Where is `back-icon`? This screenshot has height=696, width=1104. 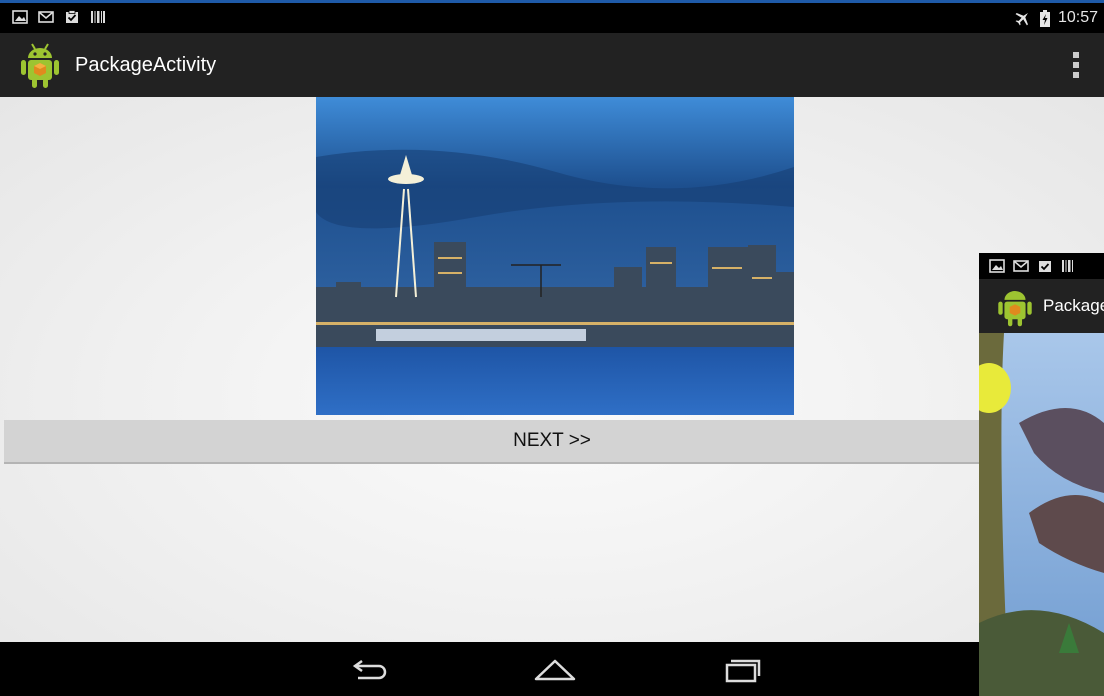
back-icon is located at coordinates (368, 669).